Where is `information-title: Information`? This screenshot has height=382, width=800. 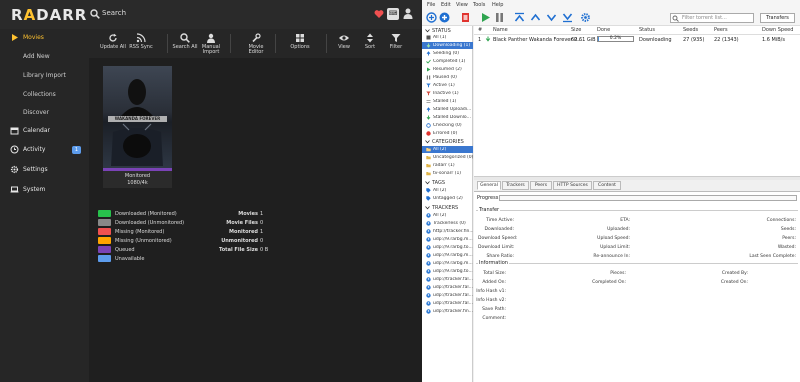 information-title: Information is located at coordinates (493, 263).